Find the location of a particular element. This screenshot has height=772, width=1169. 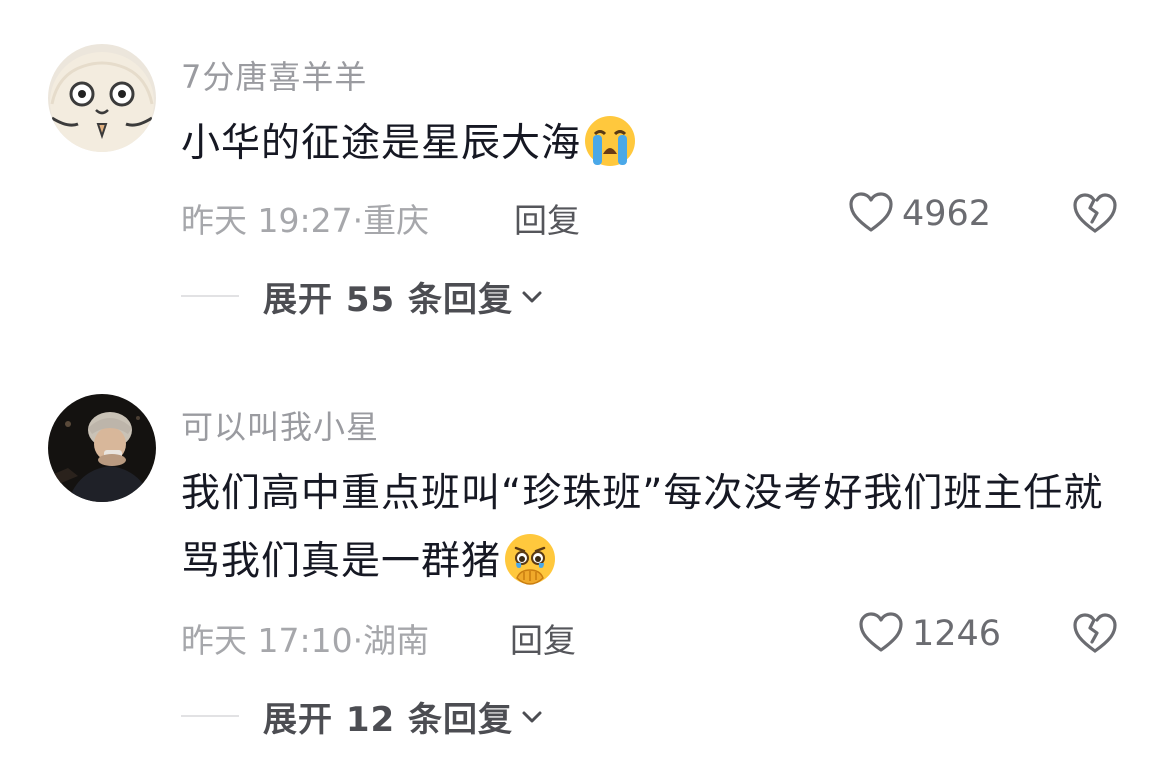

comment-text-content: 小华的征途是星辰大海 is located at coordinates (381, 143).